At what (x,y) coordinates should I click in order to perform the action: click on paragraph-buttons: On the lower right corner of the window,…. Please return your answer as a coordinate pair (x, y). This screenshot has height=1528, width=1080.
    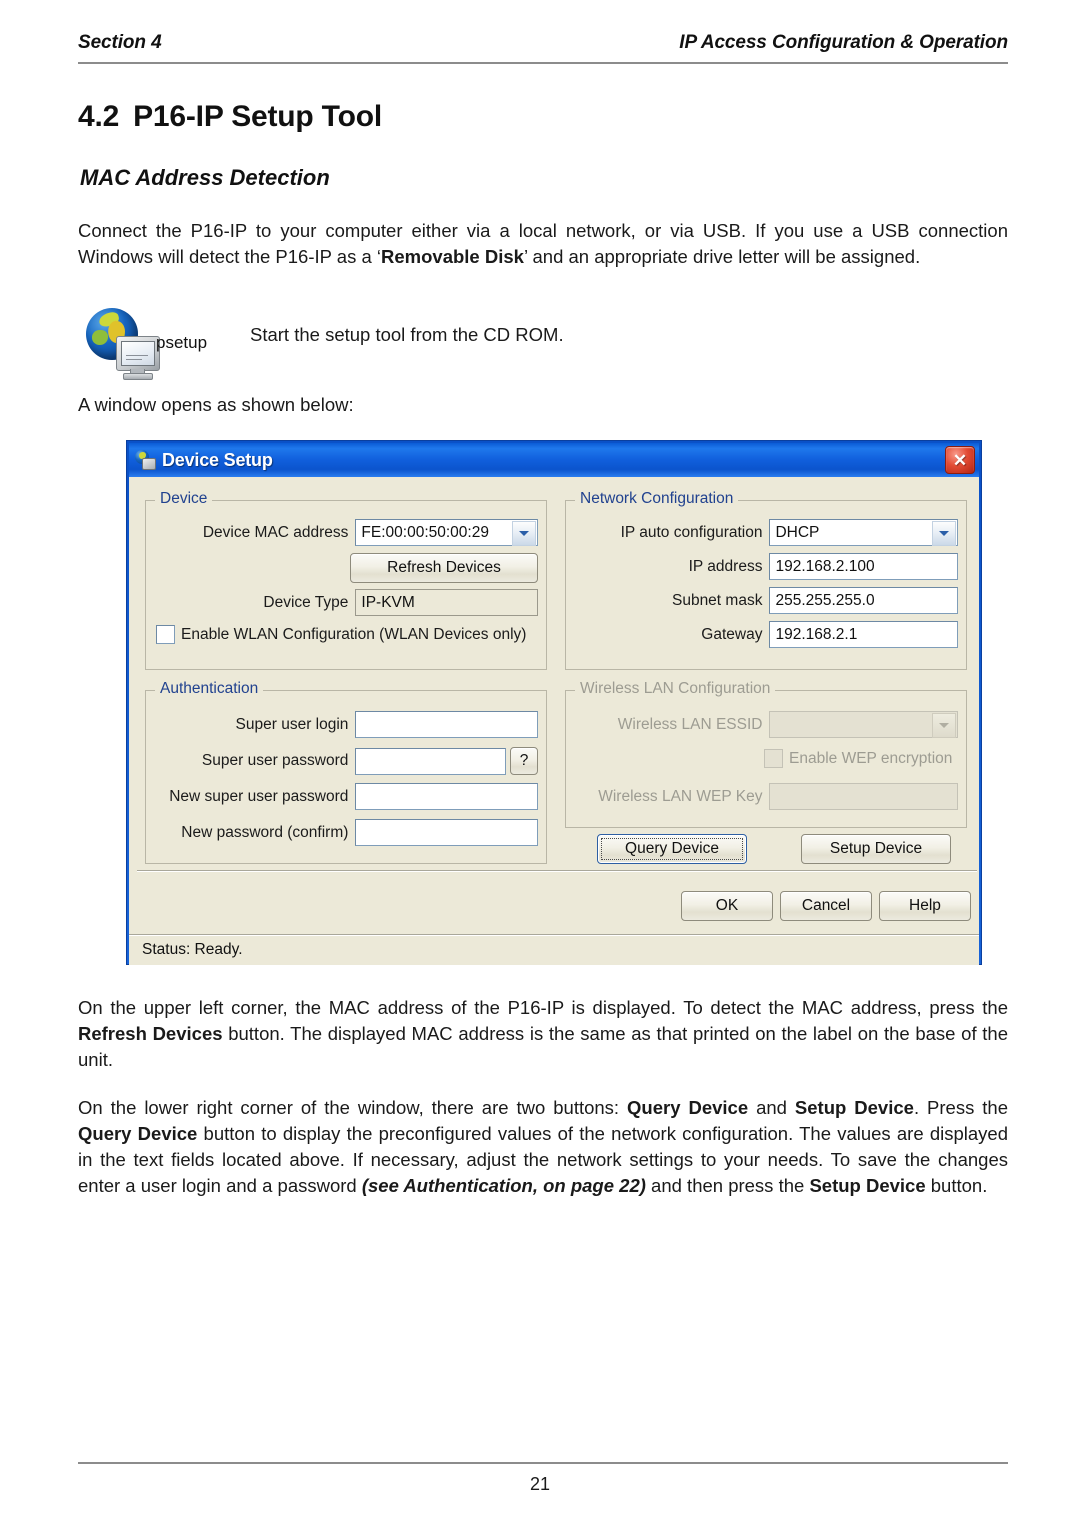
    Looking at the image, I should click on (543, 1147).